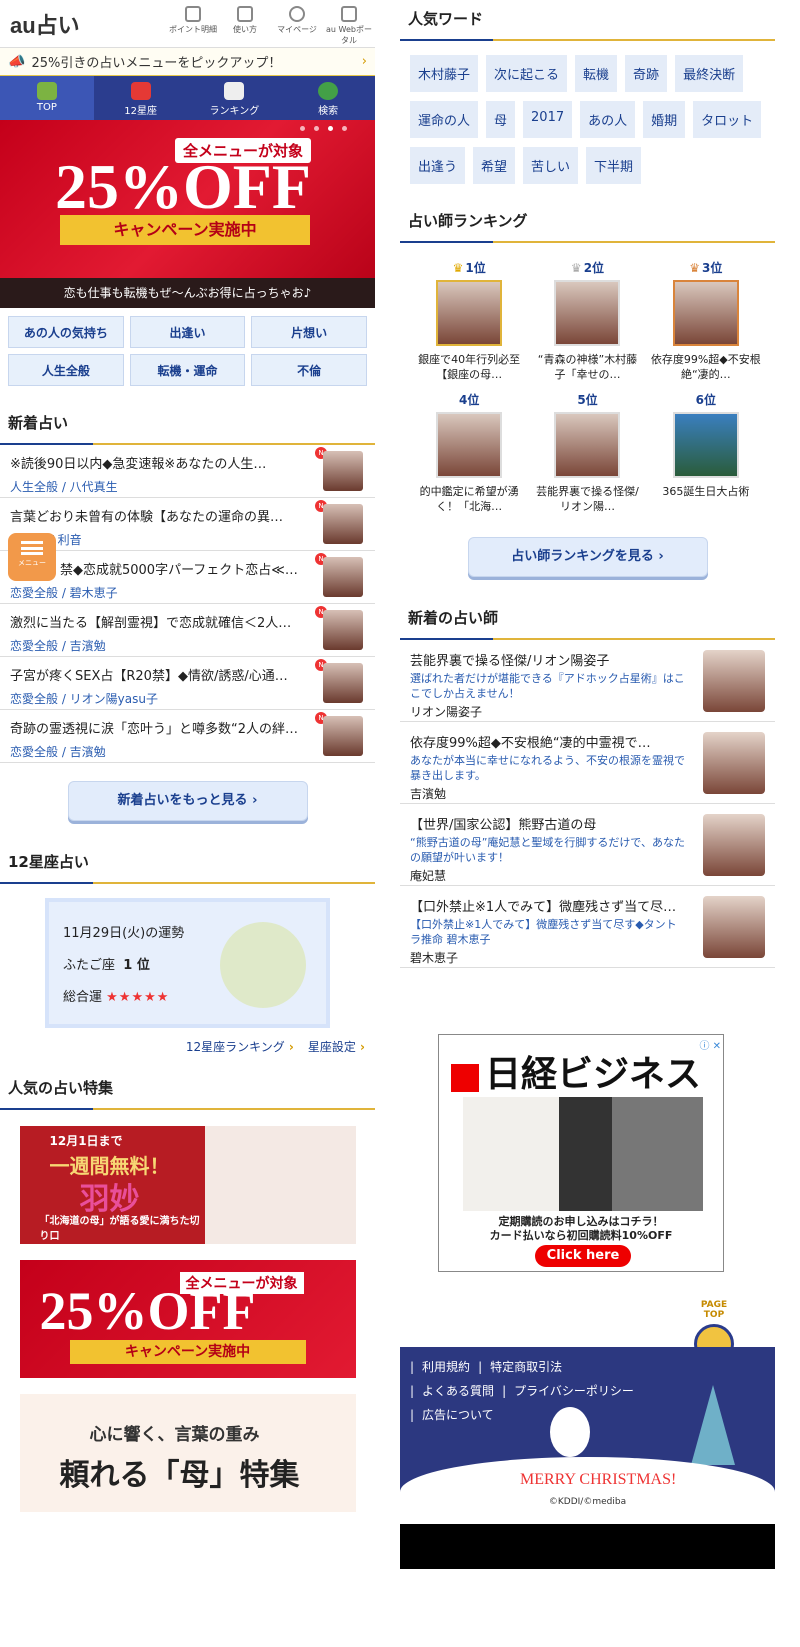 This screenshot has height=1647, width=800. Describe the element at coordinates (187, 1185) in the screenshot. I see `feature-banner-uta: 12月1日まで 一週間無料！ 羽妙 「北海道の母」が語る愛に満ちた切り口` at that location.